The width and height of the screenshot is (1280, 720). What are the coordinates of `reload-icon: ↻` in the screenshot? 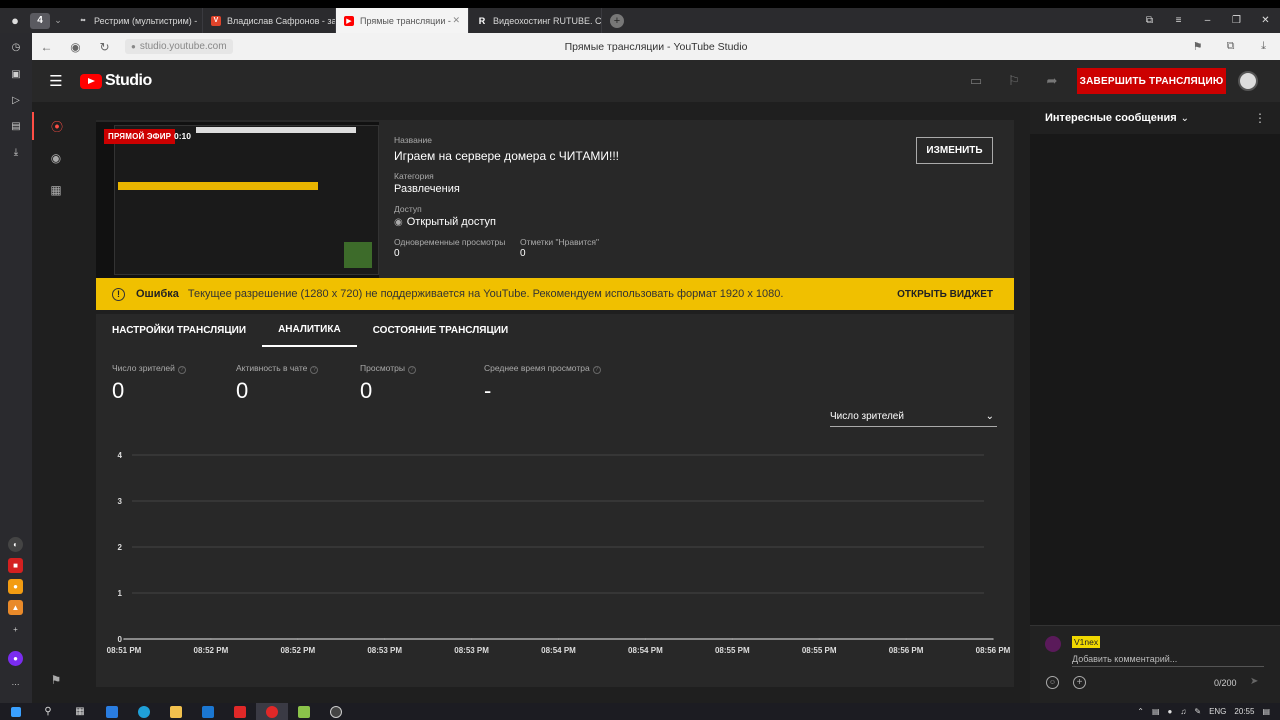 It's located at (104, 47).